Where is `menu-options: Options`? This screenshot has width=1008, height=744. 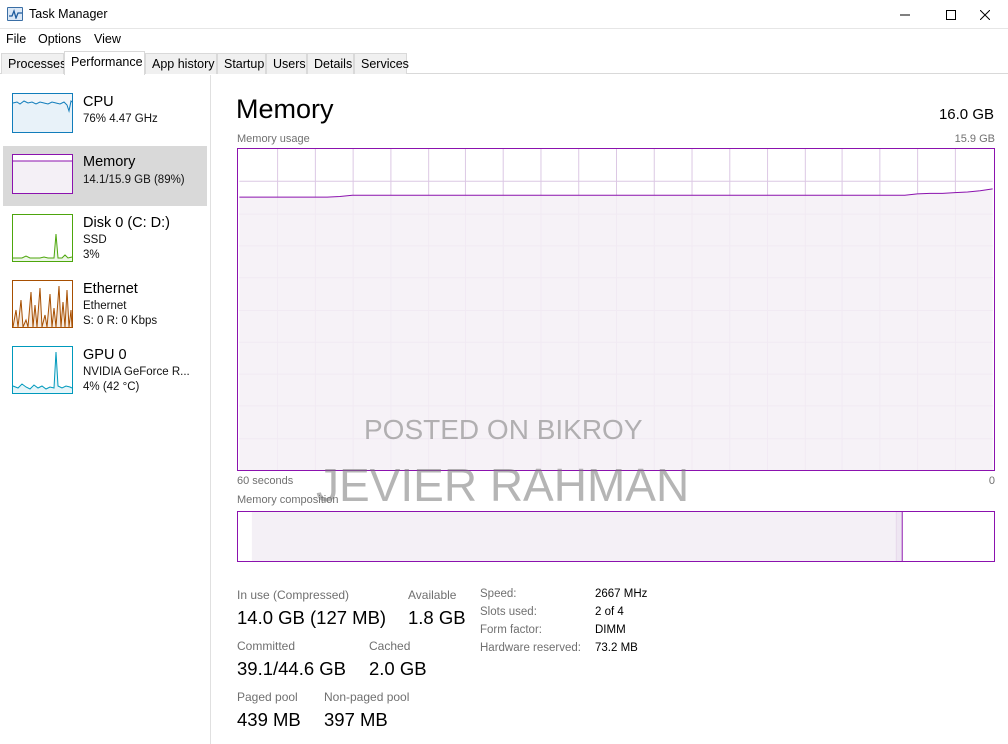 menu-options: Options is located at coordinates (59, 39).